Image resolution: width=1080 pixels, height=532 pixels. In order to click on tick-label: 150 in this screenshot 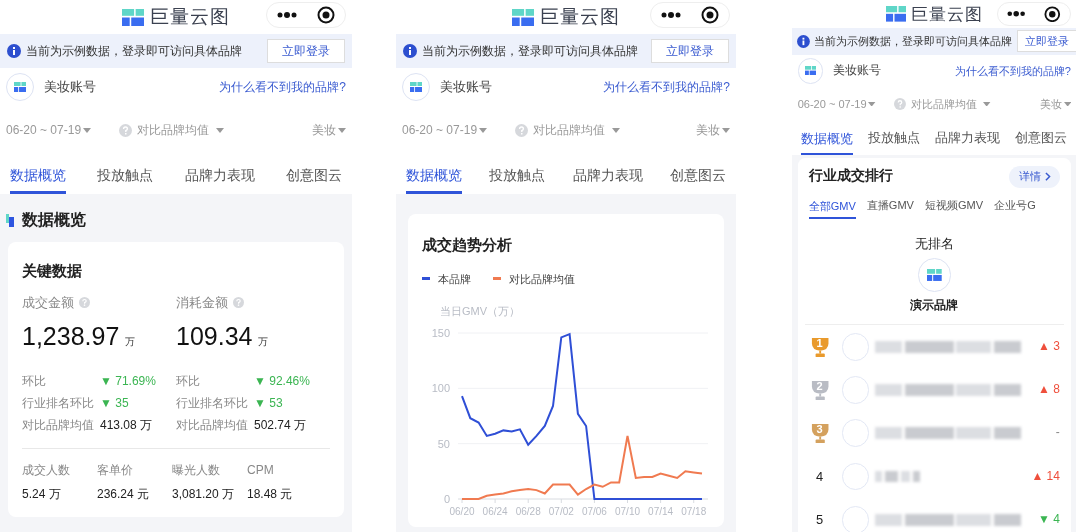, I will do `click(440, 333)`.